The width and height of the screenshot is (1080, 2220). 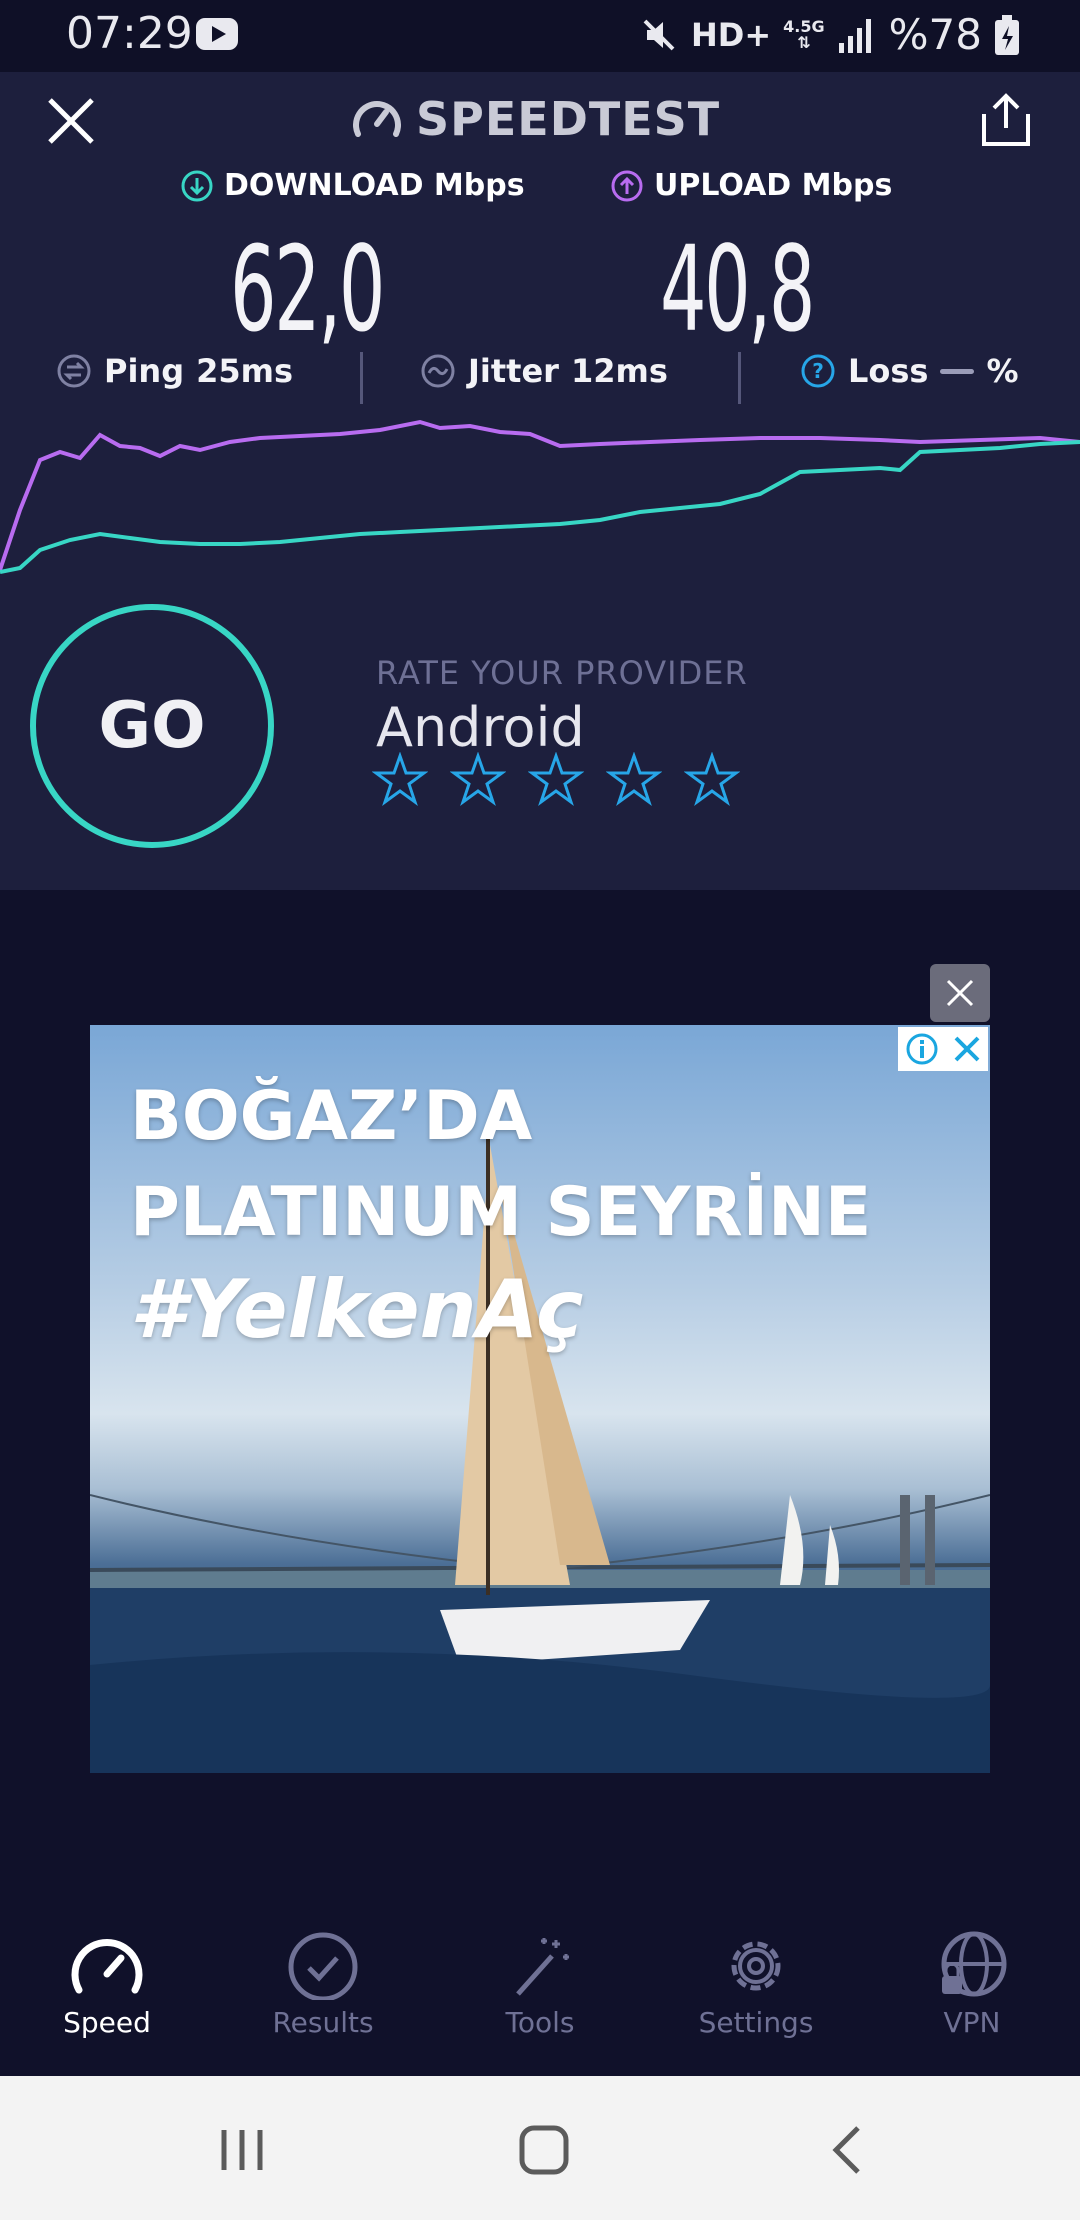 I want to click on home-icon, so click(x=544, y=2150).